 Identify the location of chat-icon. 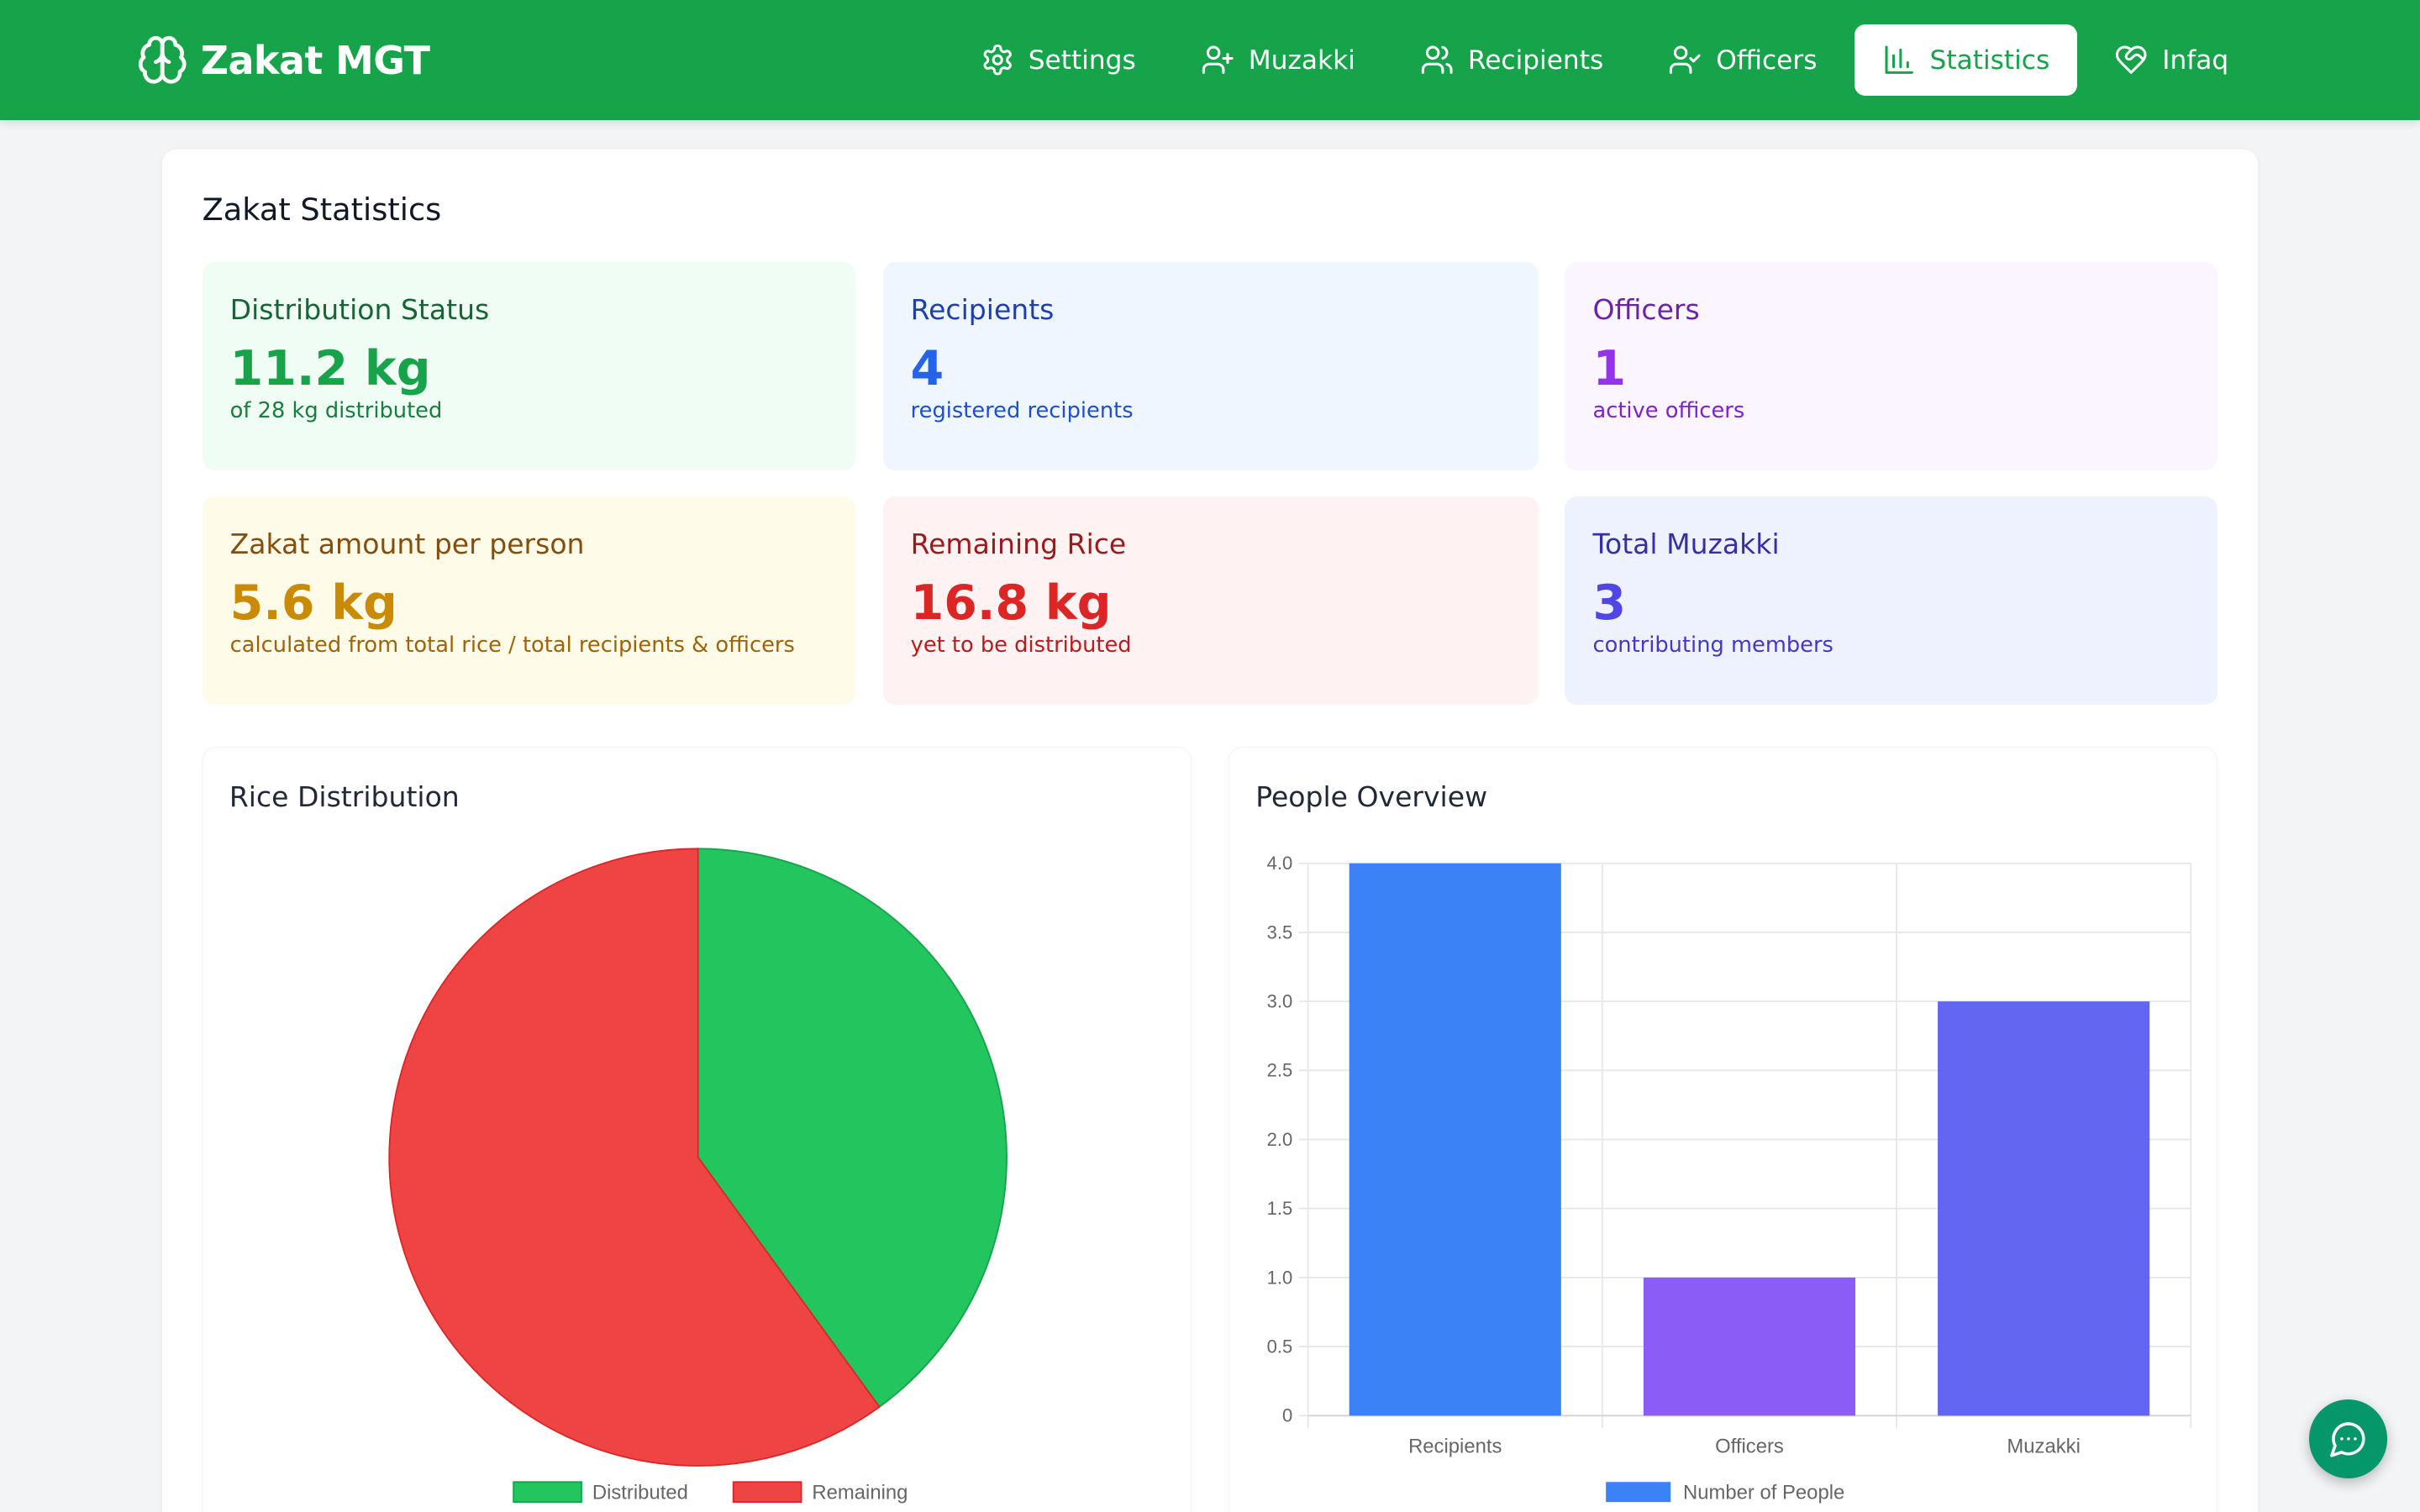
(2347, 1439).